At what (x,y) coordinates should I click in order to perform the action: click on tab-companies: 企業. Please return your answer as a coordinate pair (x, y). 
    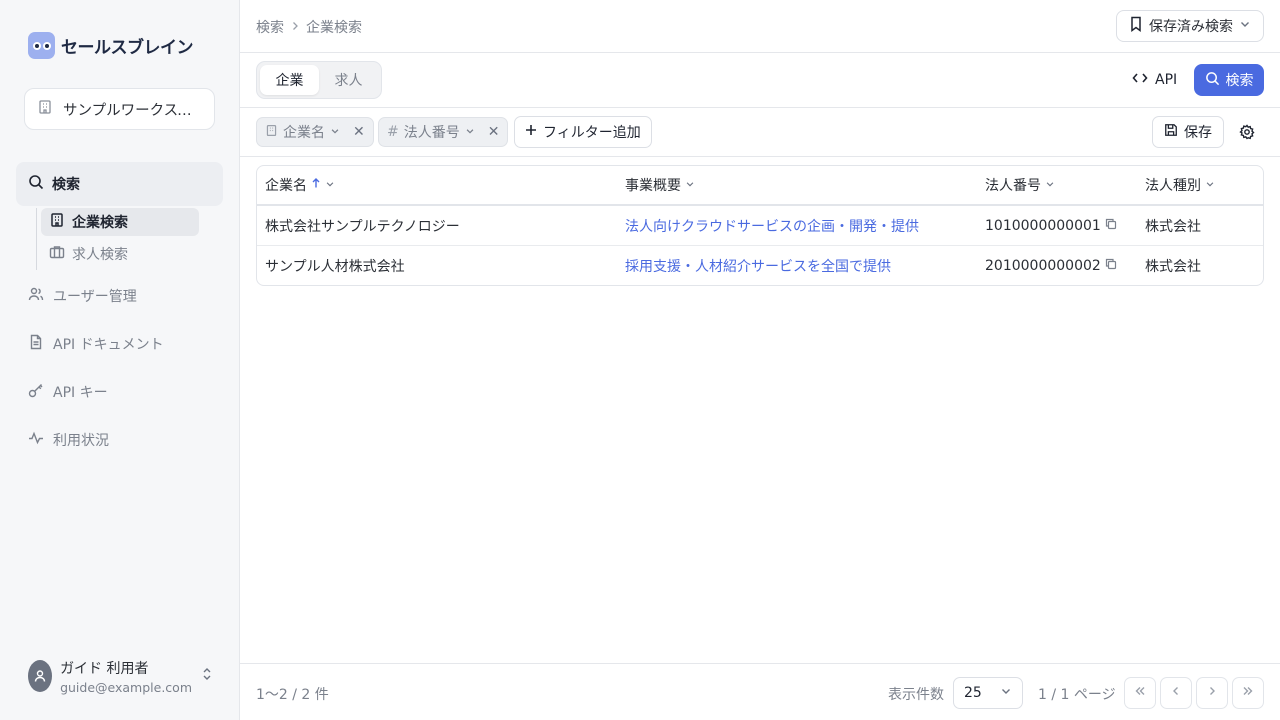
    Looking at the image, I should click on (289, 80).